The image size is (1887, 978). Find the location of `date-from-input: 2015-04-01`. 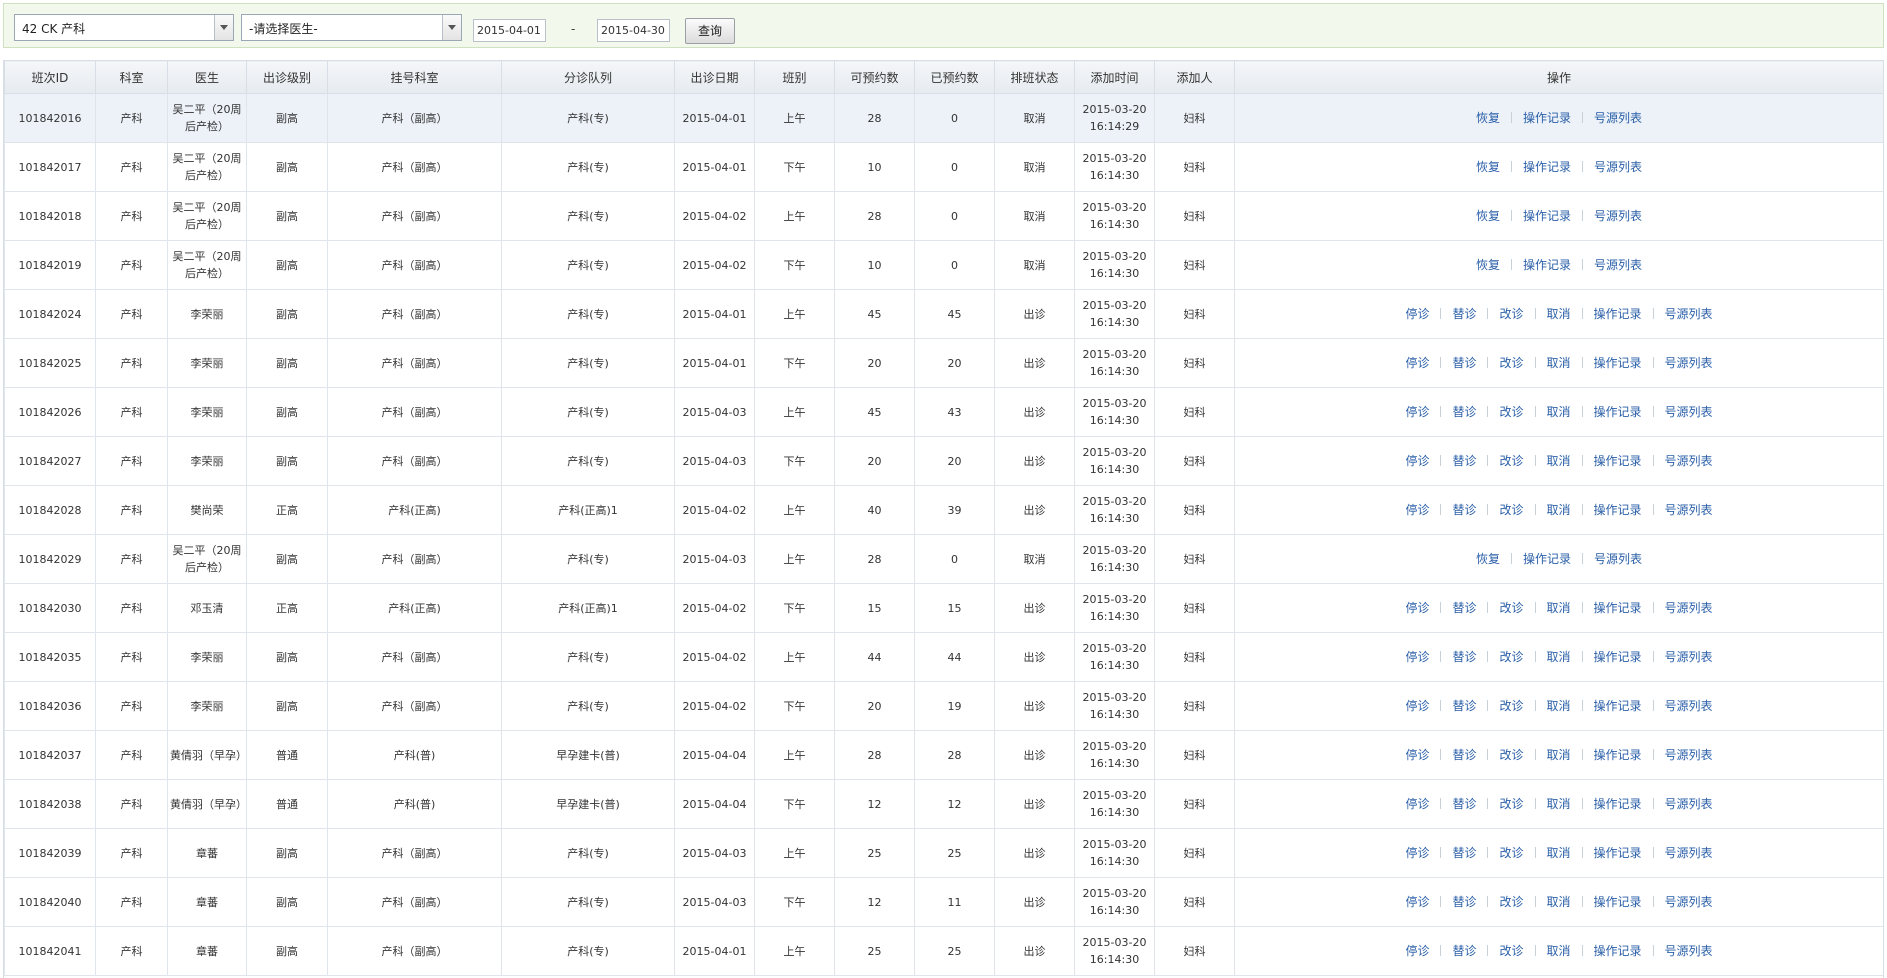

date-from-input: 2015-04-01 is located at coordinates (509, 30).